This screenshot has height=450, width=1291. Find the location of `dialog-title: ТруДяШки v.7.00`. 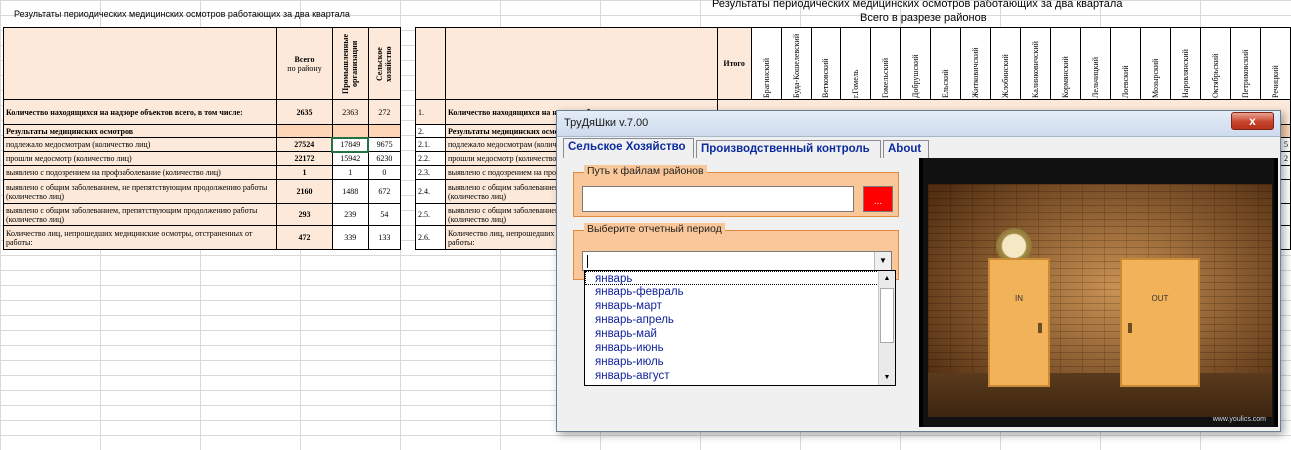

dialog-title: ТруДяШки v.7.00 is located at coordinates (918, 124).